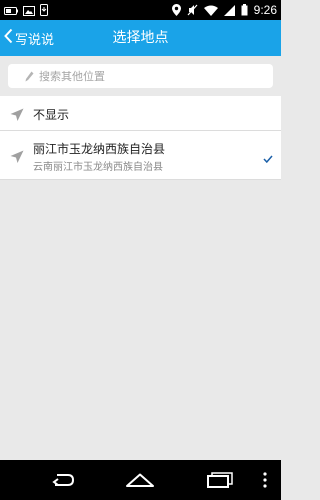 Image resolution: width=320 pixels, height=500 pixels. Describe the element at coordinates (99, 149) in the screenshot. I see `list-item-title: 丽江市玉龙纳西族自治县` at that location.